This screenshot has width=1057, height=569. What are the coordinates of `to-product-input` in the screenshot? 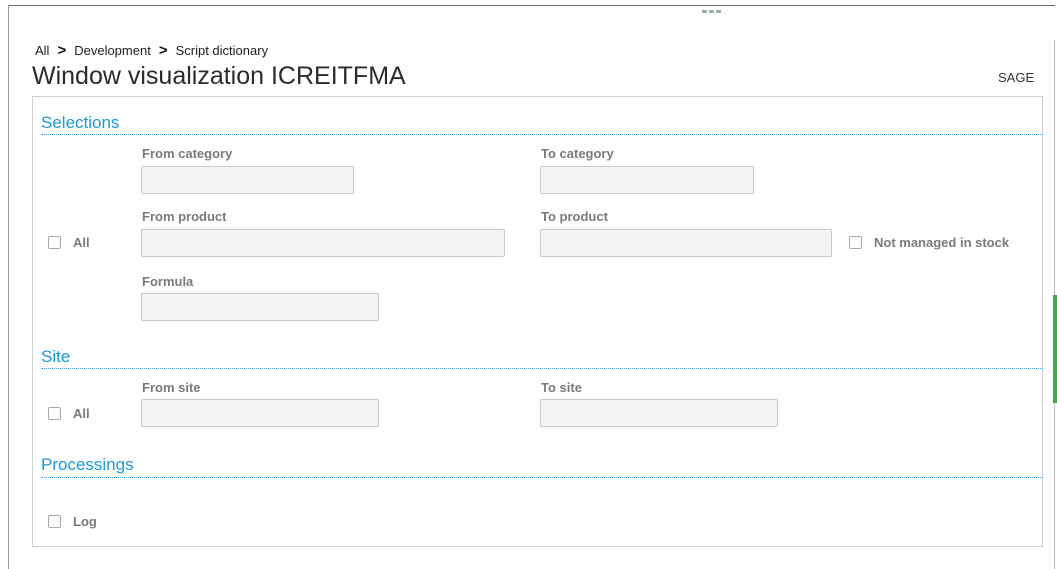 It's located at (686, 243).